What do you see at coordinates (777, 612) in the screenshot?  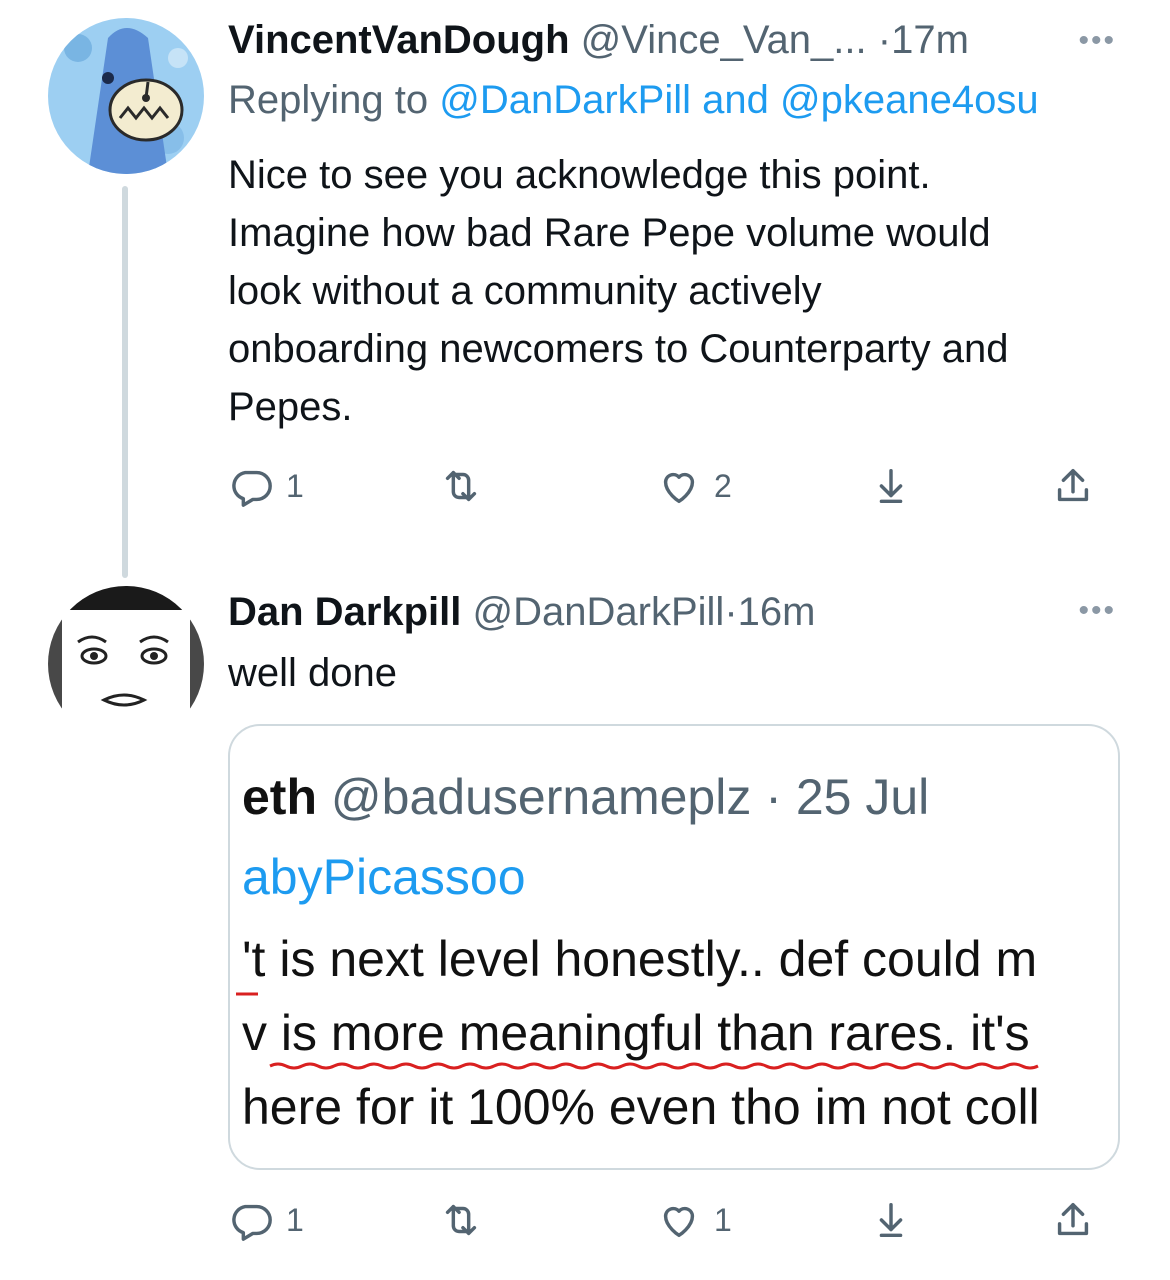 I see `timestamp: 16m` at bounding box center [777, 612].